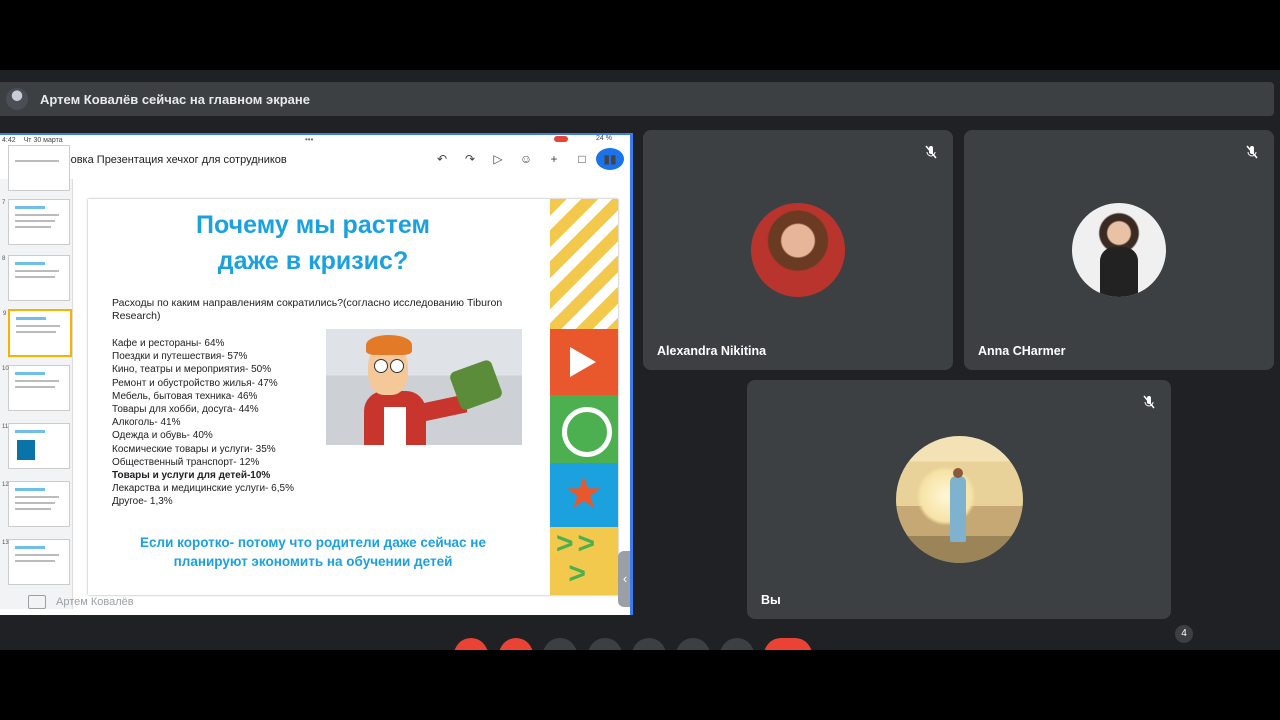 This screenshot has width=1280, height=720. What do you see at coordinates (39, 168) in the screenshot?
I see `slide-thumbnail` at bounding box center [39, 168].